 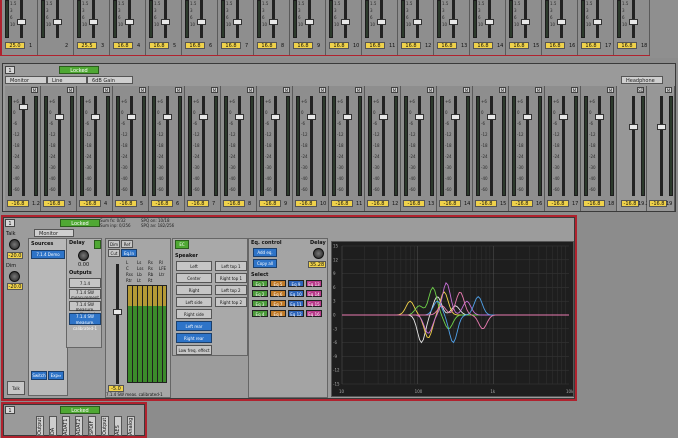 What do you see at coordinates (85, 309) in the screenshot?
I see `output-item-3: 7.1.4 SW measure. calibrated` at bounding box center [85, 309].